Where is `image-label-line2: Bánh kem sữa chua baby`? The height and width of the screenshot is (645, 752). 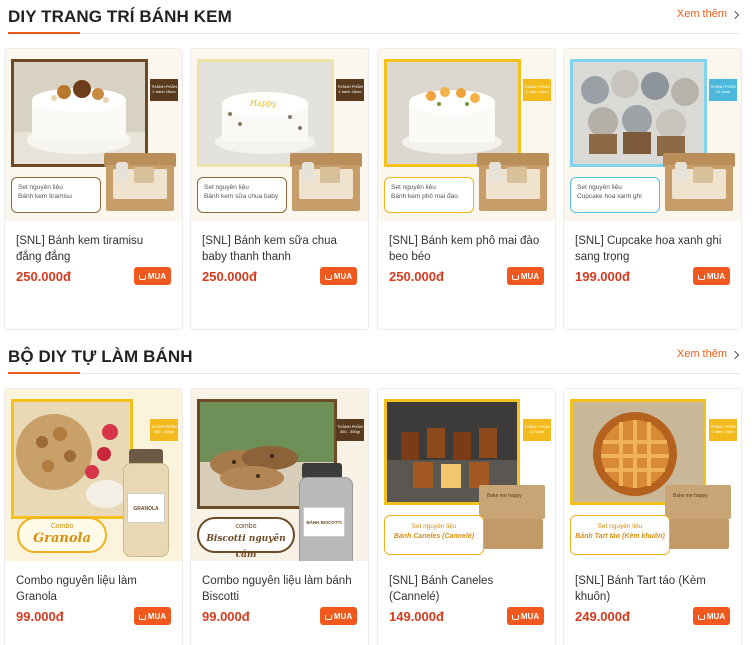 image-label-line2: Bánh kem sữa chua baby is located at coordinates (241, 196).